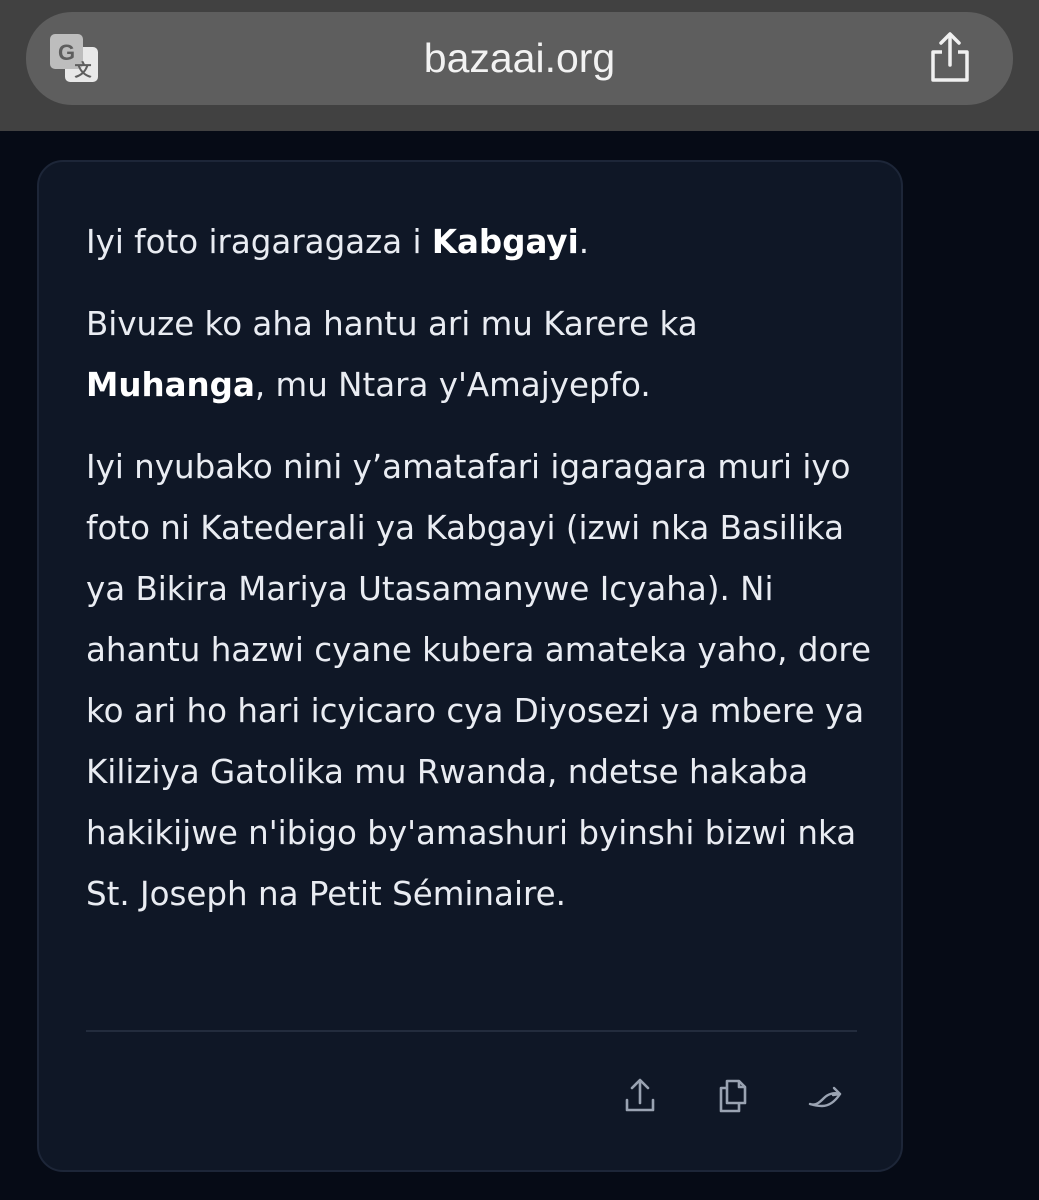  What do you see at coordinates (259, 242) in the screenshot?
I see `p1-text: Iyi foto iragaragaza i` at bounding box center [259, 242].